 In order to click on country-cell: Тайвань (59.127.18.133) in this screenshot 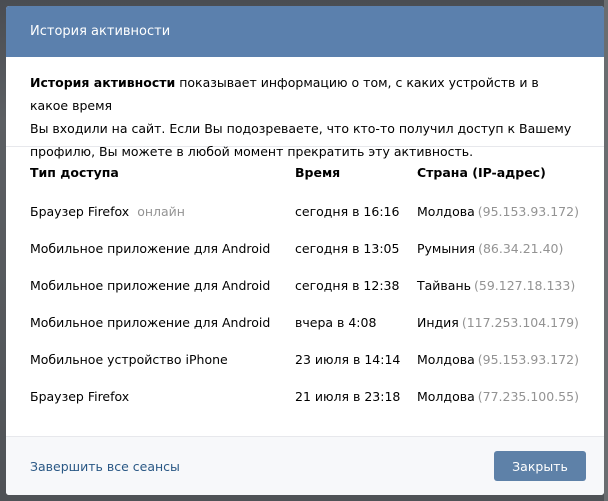, I will do `click(498, 285)`.